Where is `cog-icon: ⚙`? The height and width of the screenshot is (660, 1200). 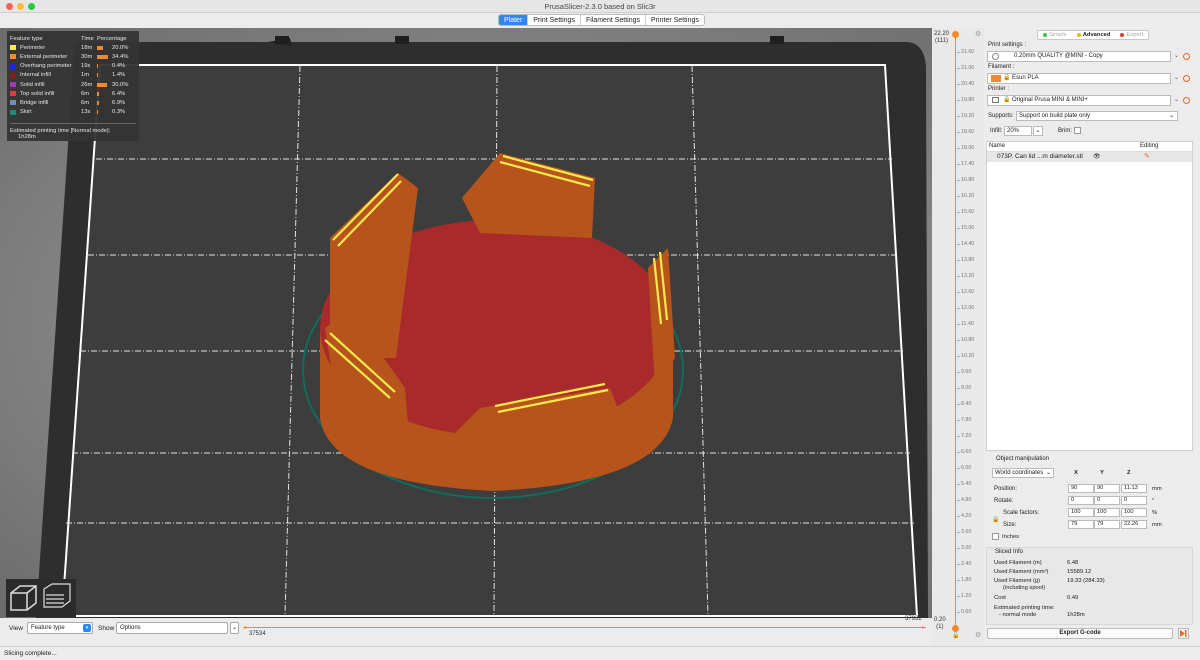 cog-icon: ⚙ is located at coordinates (978, 34).